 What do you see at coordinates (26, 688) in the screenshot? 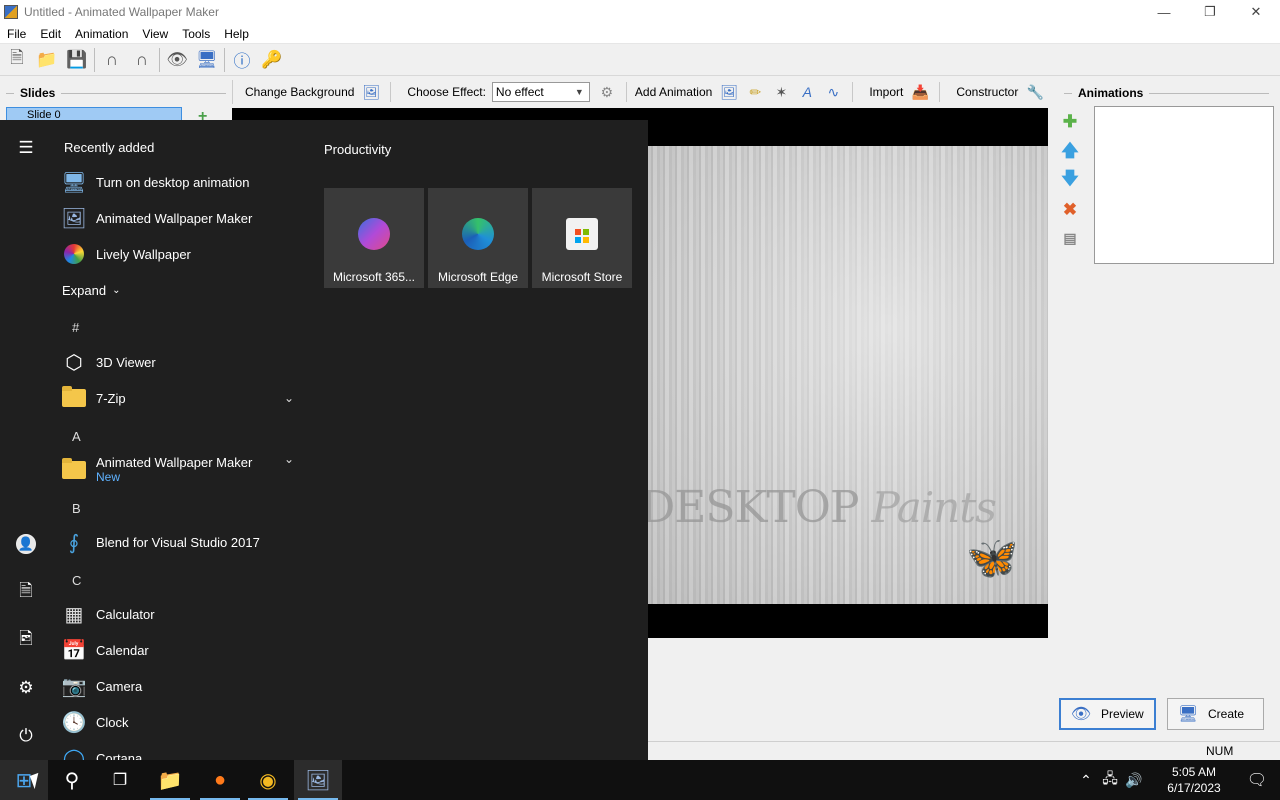
I see `settings-gear-icon: ⚙` at bounding box center [26, 688].